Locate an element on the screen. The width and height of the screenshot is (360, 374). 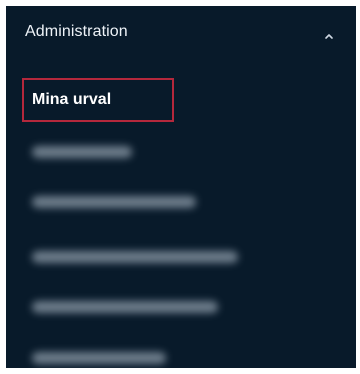
sidebar-item-mina-urval: Mina urval is located at coordinates (181, 100).